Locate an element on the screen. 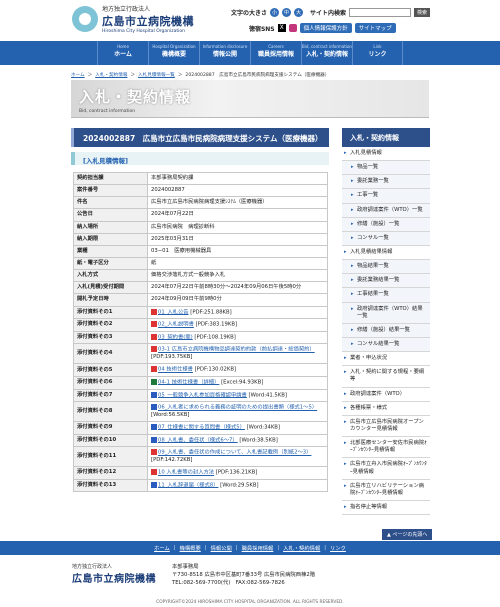  attachment-key: 添付資料その4 is located at coordinates (110, 354).